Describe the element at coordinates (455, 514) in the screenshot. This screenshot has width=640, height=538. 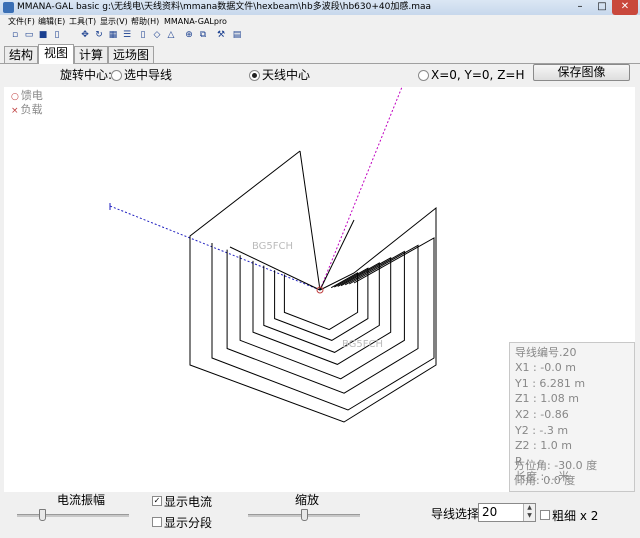
I see `wire-select-label: 导线选择` at that location.